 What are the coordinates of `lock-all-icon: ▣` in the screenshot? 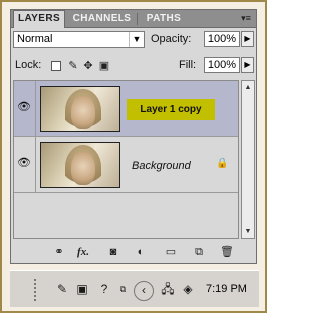 It's located at (104, 66).